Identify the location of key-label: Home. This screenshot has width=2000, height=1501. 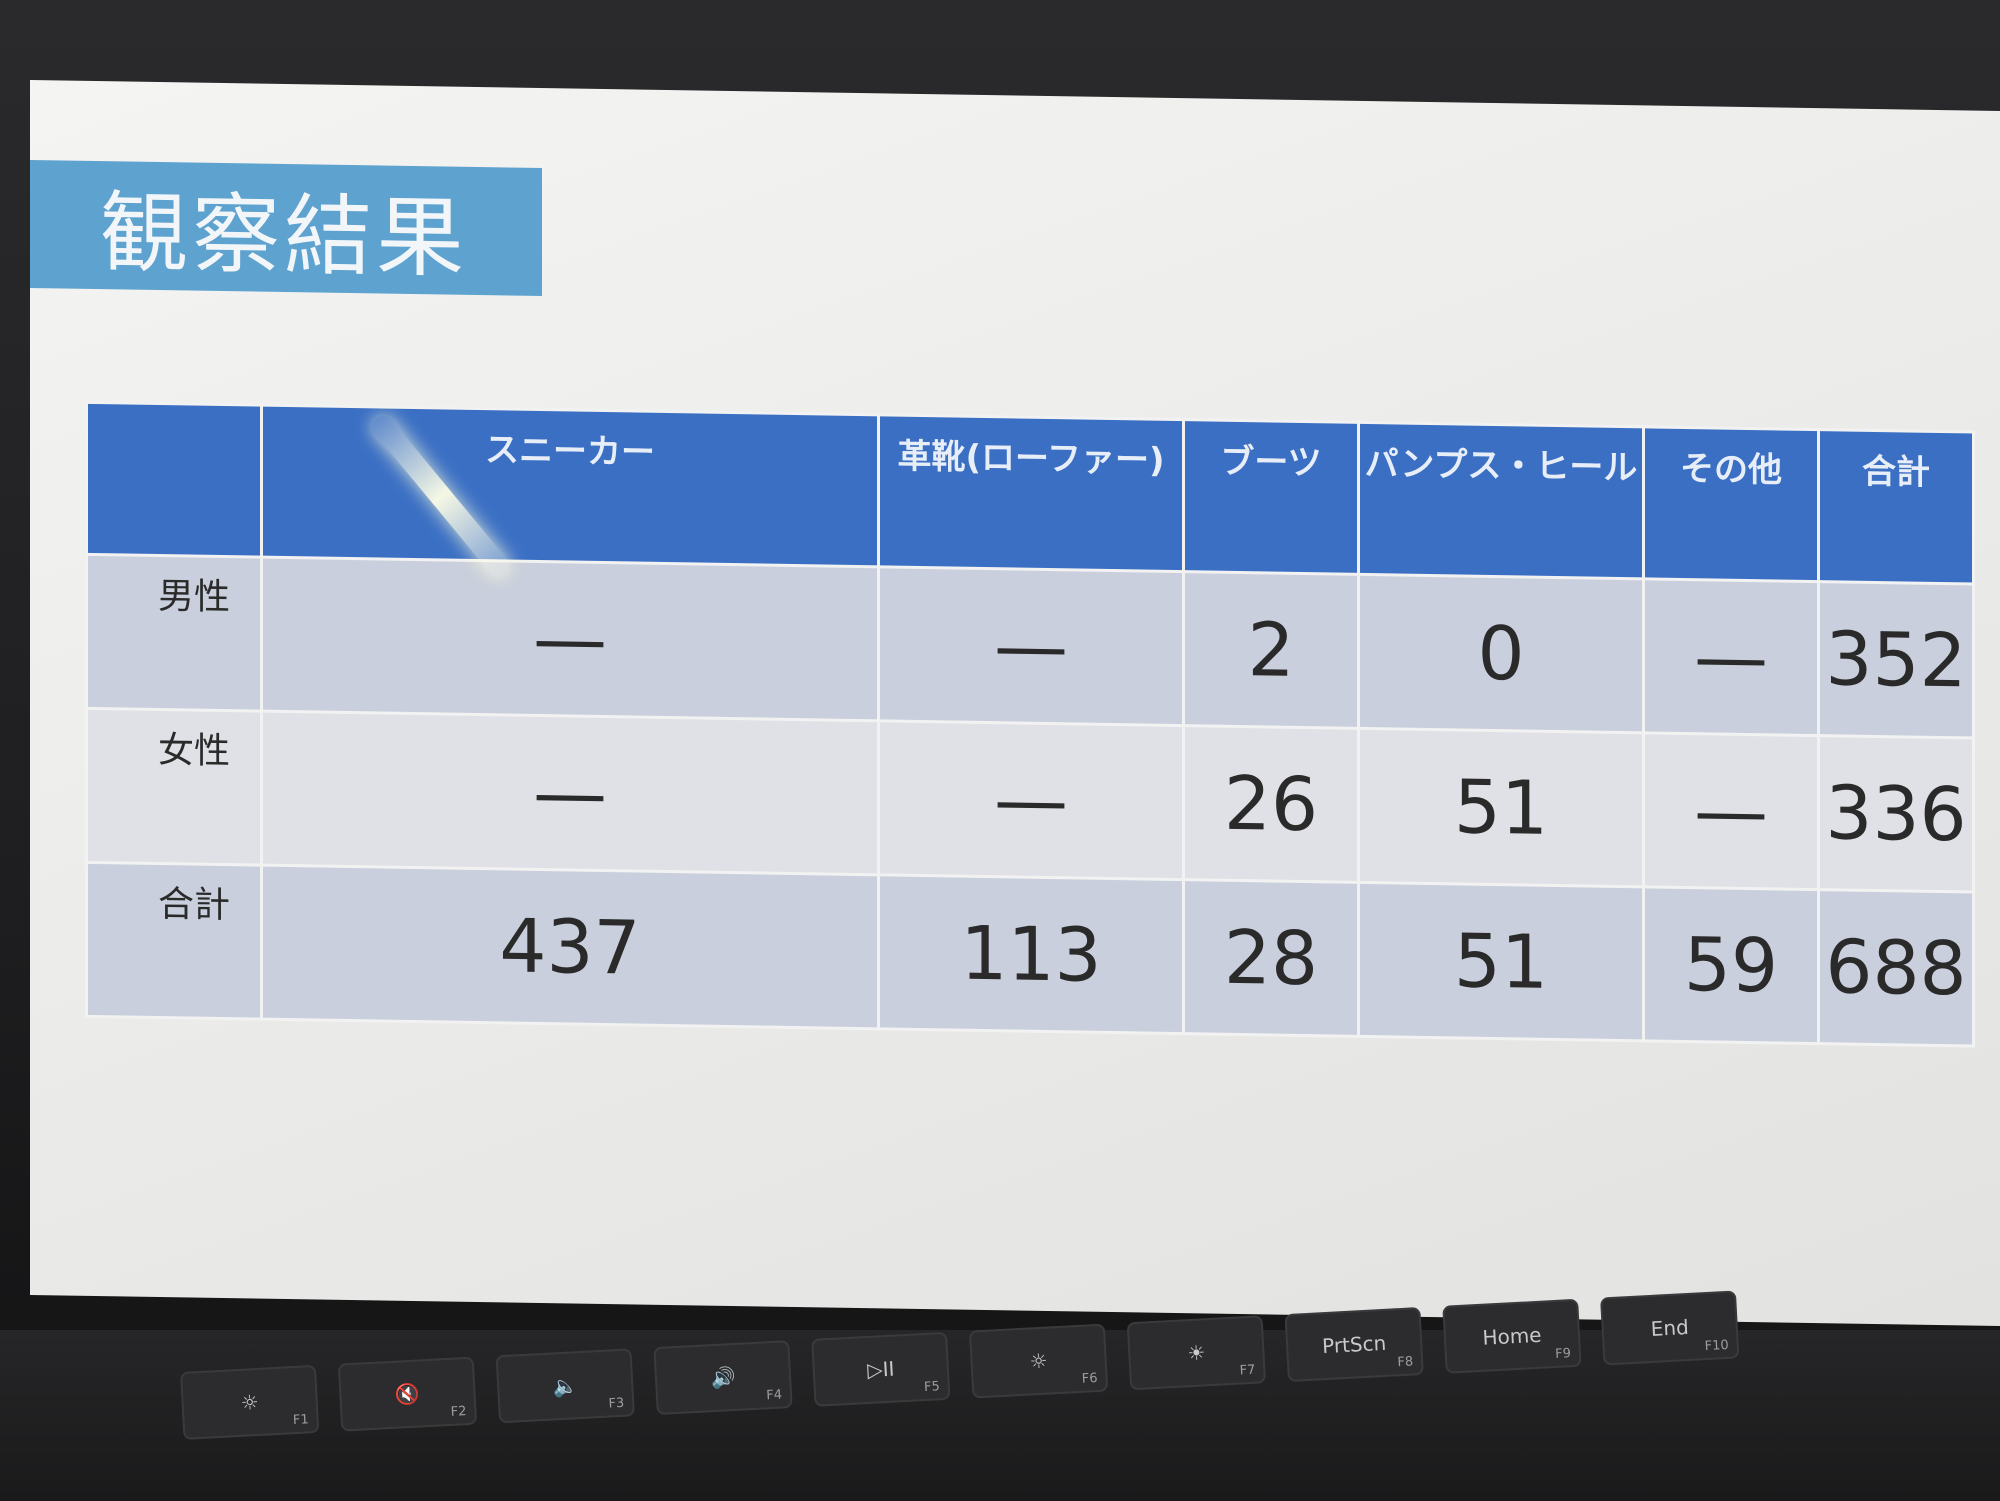
(1512, 1336).